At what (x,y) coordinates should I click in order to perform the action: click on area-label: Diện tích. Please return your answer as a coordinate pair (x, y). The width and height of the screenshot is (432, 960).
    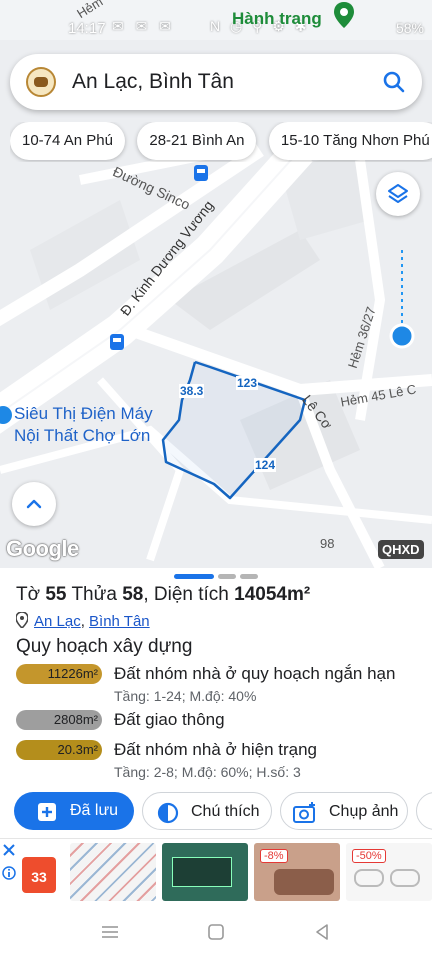
    Looking at the image, I should click on (191, 594).